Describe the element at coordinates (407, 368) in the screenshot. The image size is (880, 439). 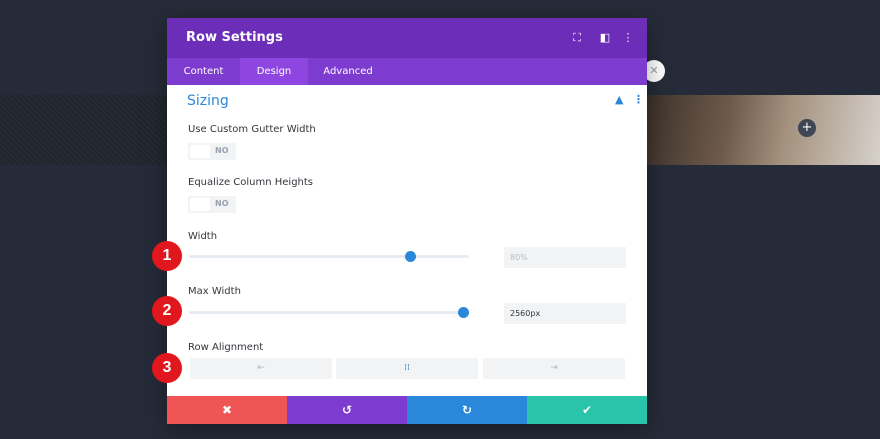
I see `align-center-button: ⁞⁞` at that location.